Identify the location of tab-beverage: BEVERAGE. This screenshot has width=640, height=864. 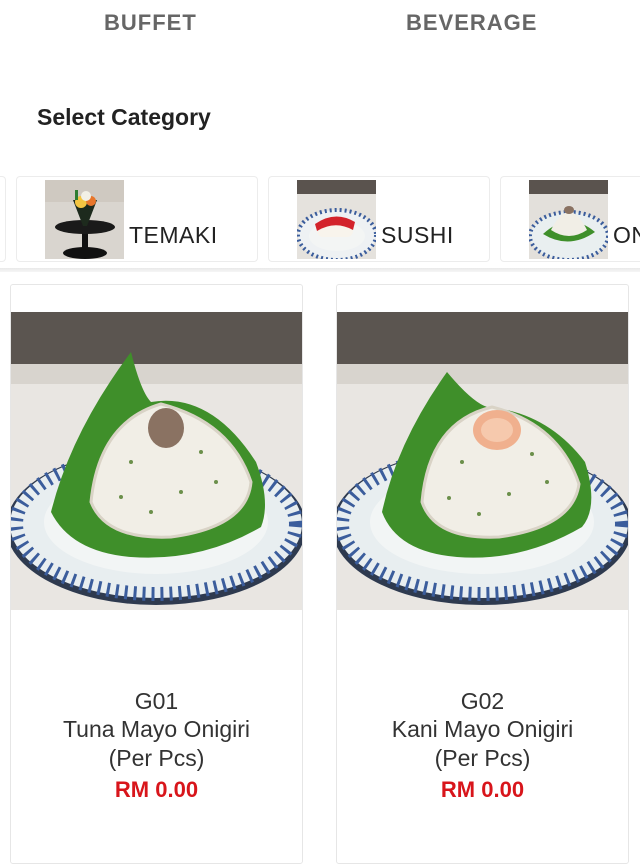
(471, 23).